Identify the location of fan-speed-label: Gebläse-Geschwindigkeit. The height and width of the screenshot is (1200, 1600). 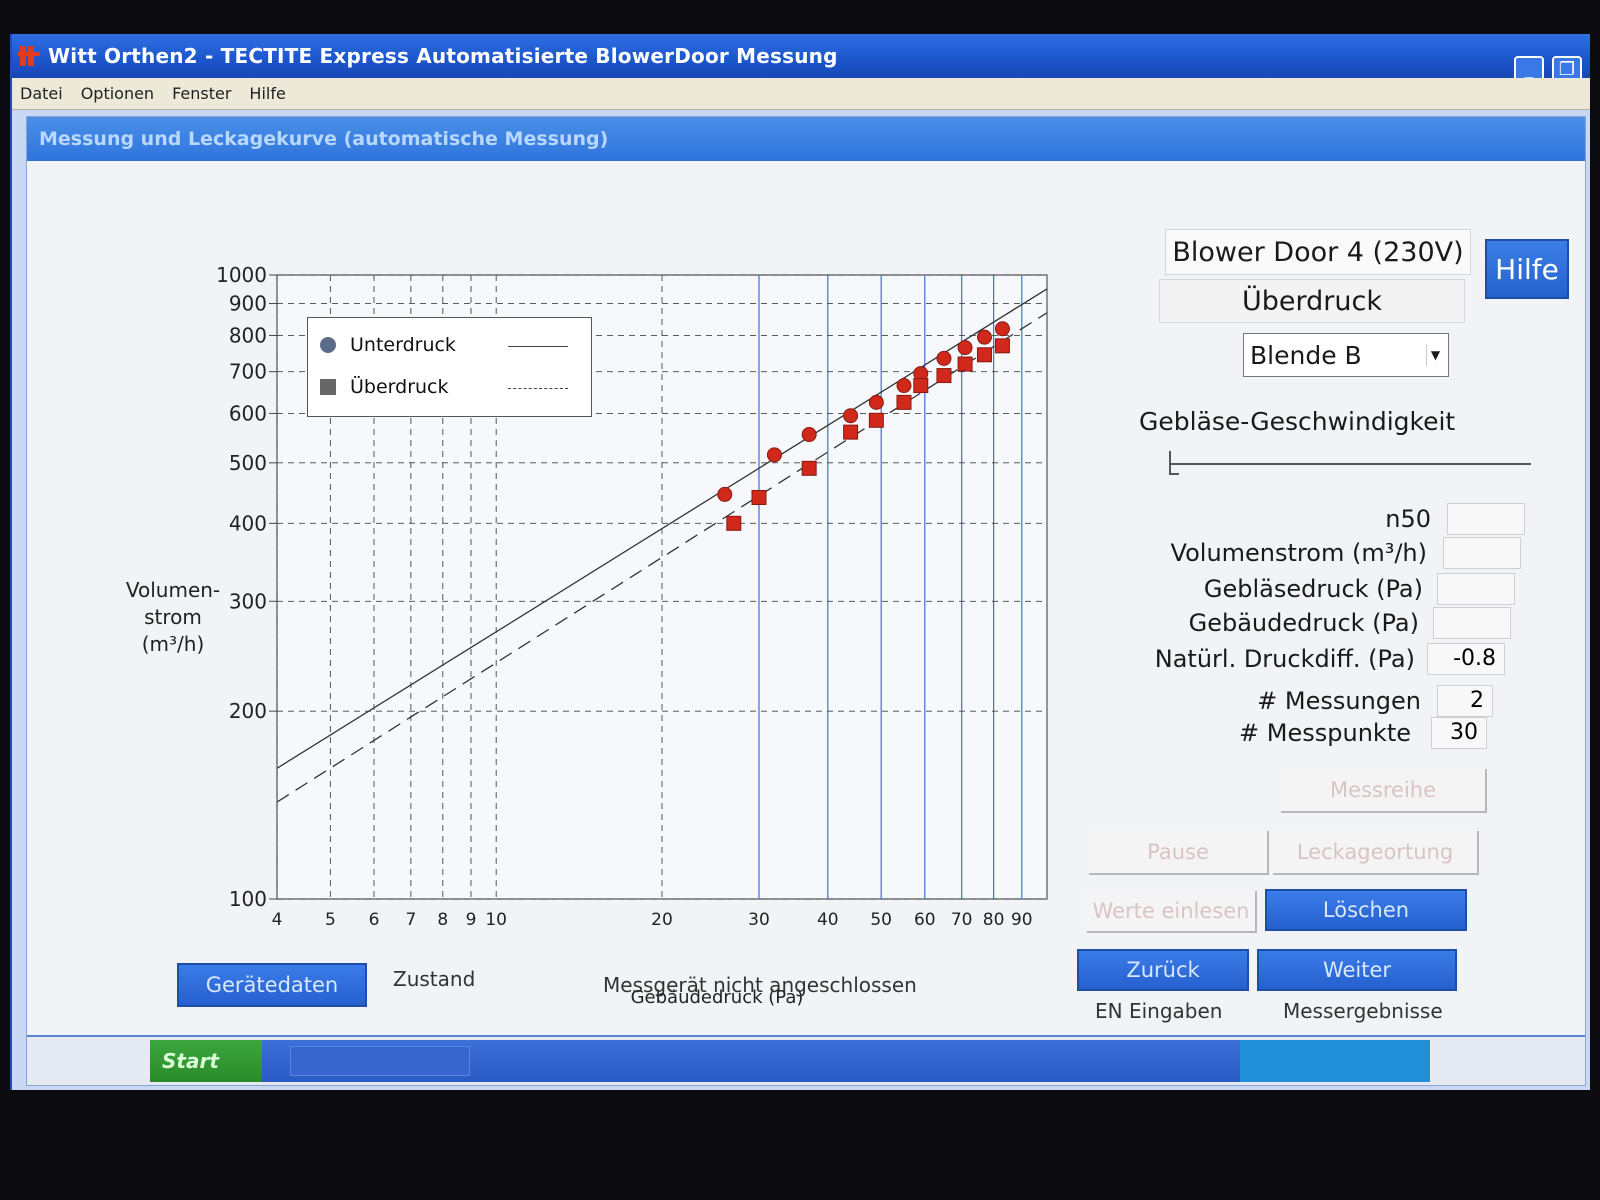
(1297, 421).